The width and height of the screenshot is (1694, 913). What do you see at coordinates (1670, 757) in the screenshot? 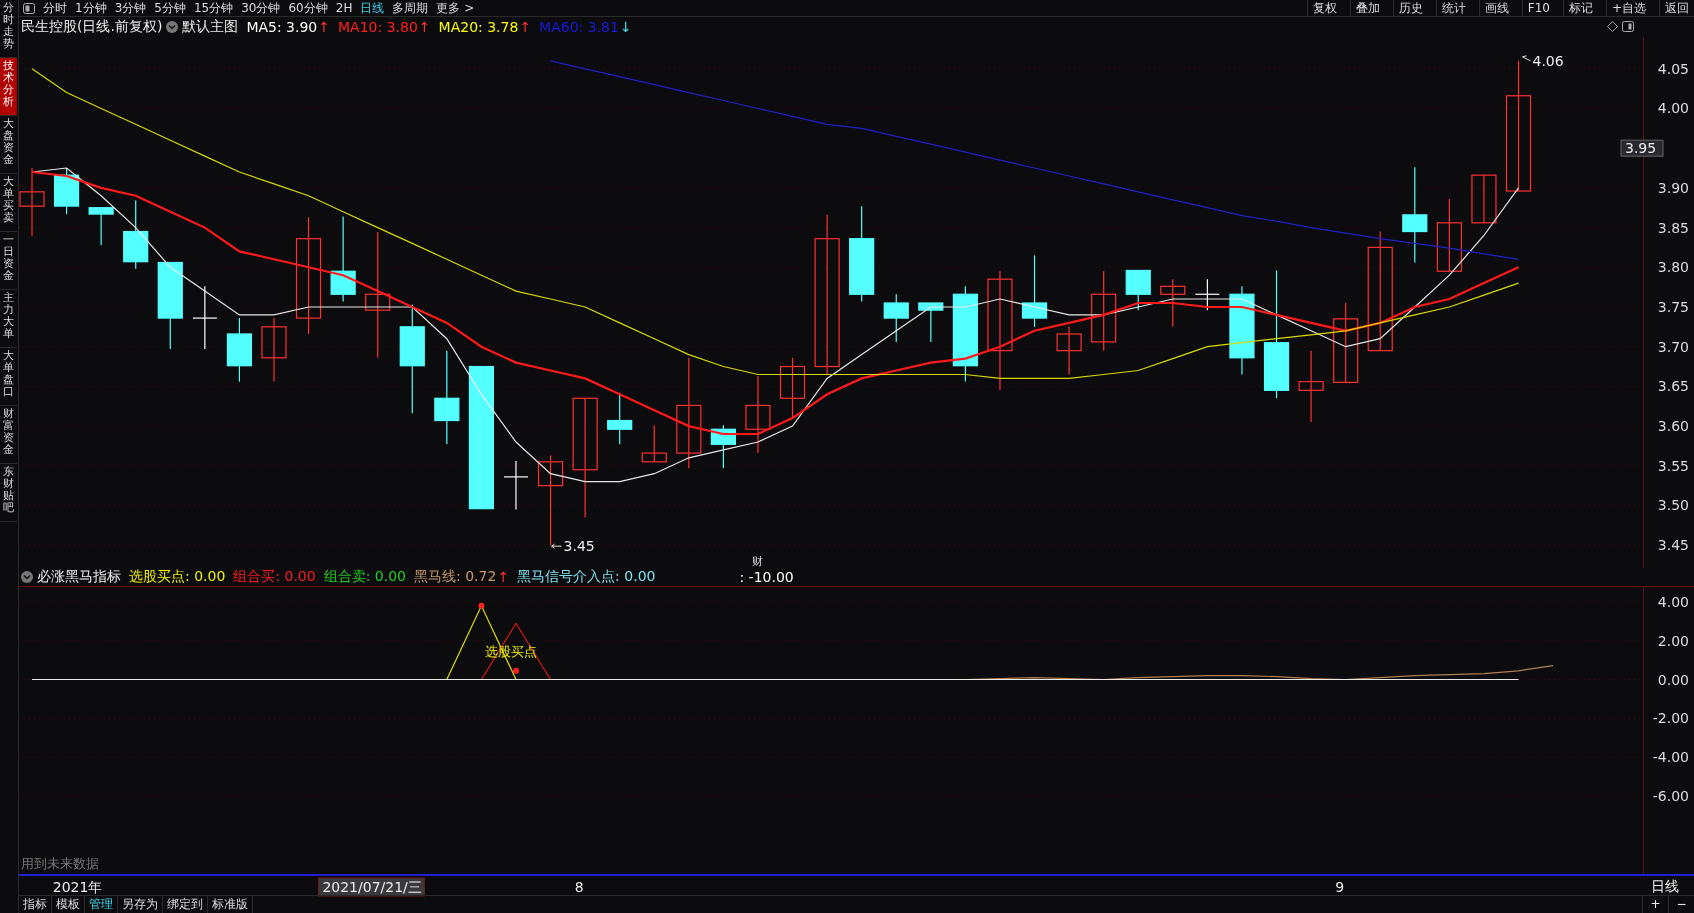
I see `indicator-tick-label: -4.00` at bounding box center [1670, 757].